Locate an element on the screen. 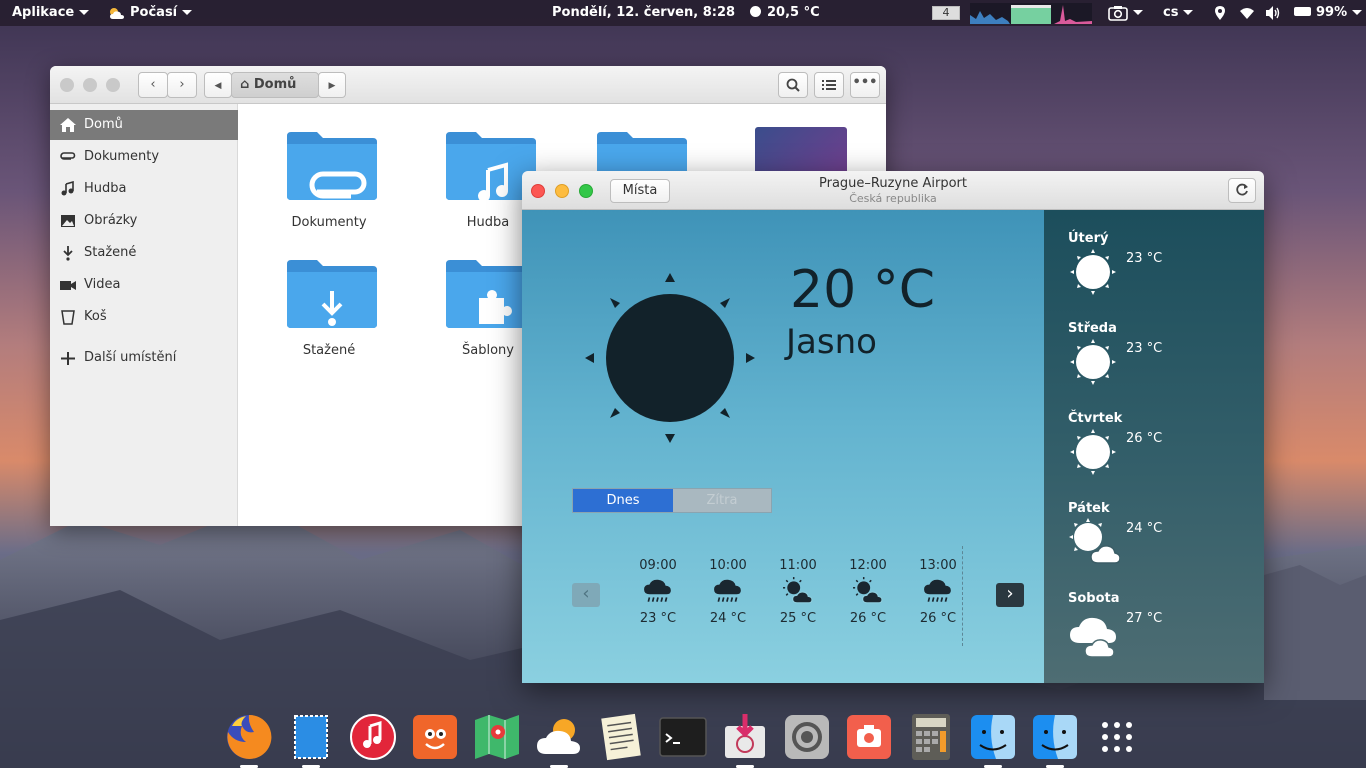 The height and width of the screenshot is (768, 1366). terminal-icon is located at coordinates (683, 737).